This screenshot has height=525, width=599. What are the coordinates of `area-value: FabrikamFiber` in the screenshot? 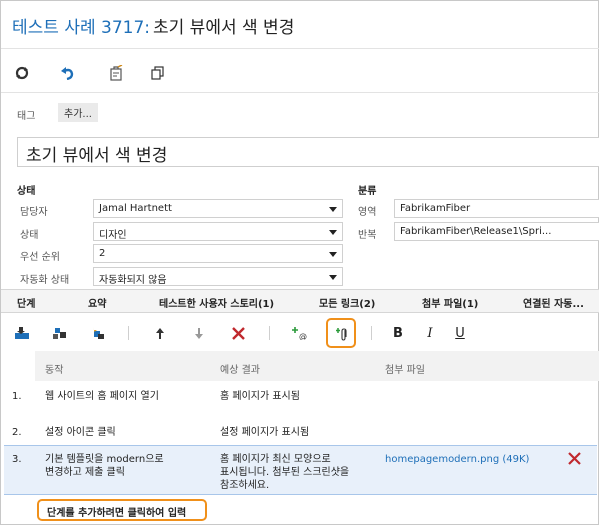 It's located at (435, 208).